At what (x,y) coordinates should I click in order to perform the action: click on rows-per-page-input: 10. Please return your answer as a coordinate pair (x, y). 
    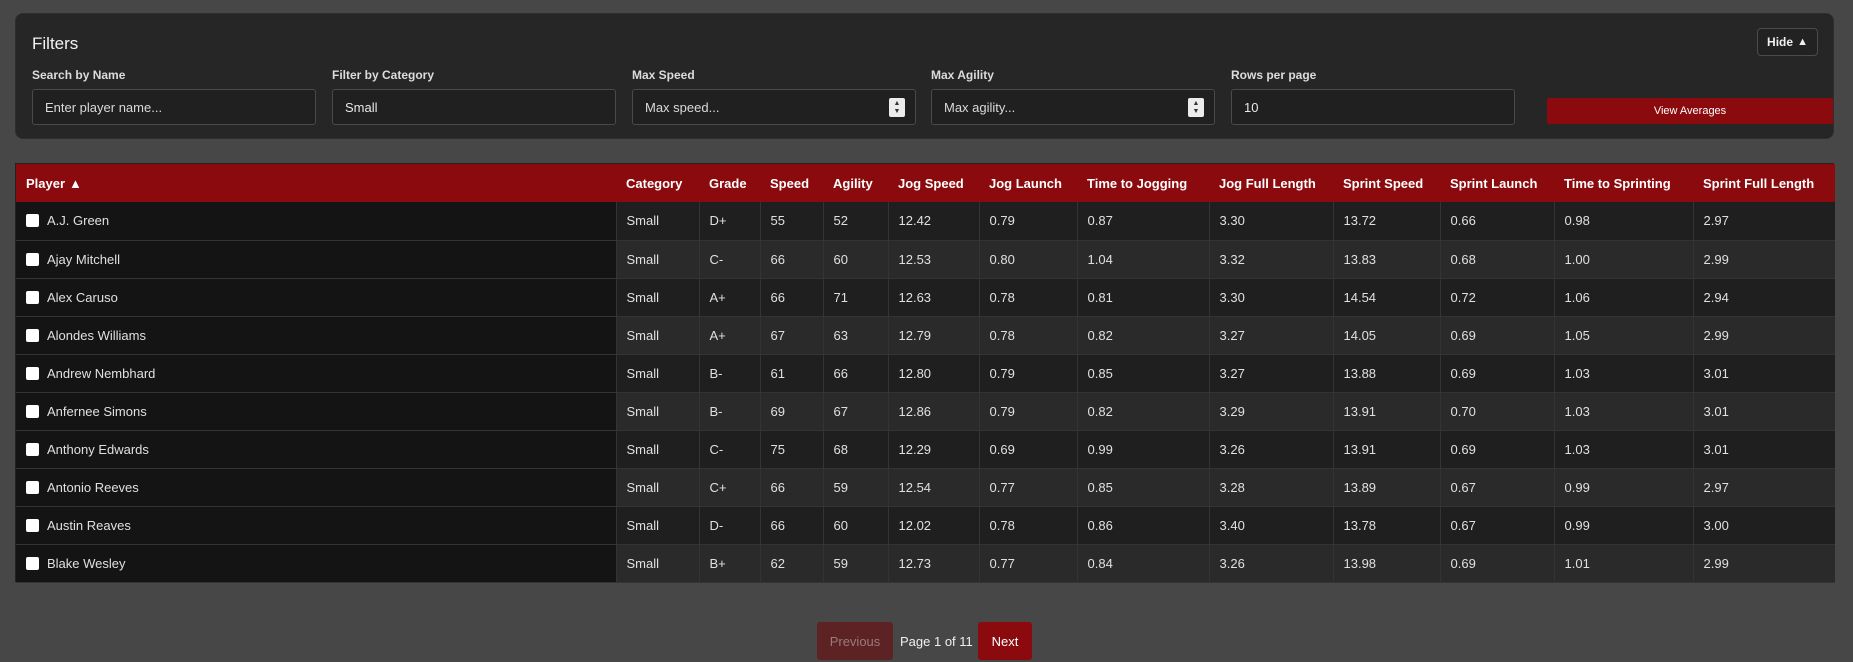
    Looking at the image, I should click on (1373, 107).